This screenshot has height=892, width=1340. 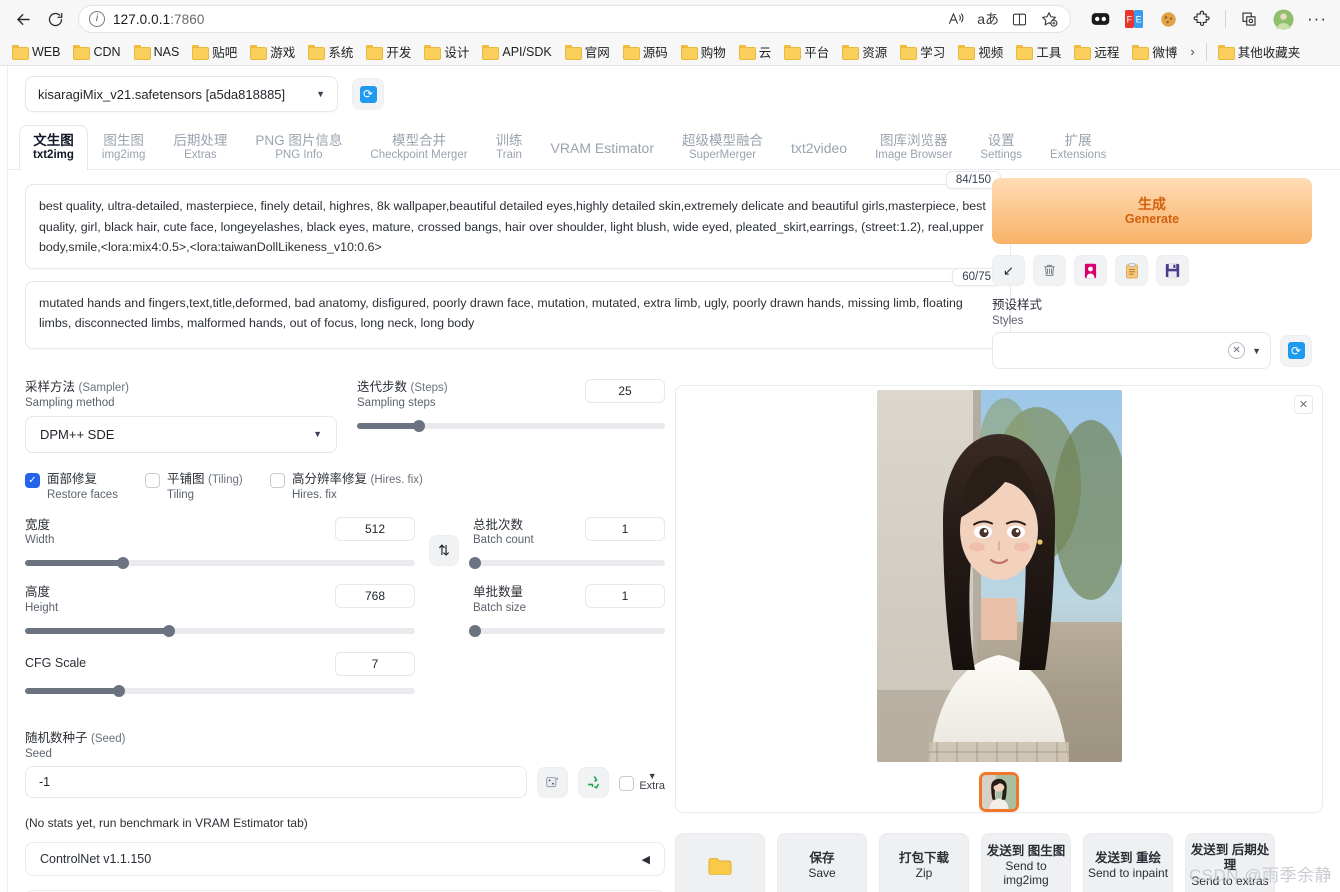 What do you see at coordinates (96, 52) in the screenshot?
I see `bookmark-item-1: CDN` at bounding box center [96, 52].